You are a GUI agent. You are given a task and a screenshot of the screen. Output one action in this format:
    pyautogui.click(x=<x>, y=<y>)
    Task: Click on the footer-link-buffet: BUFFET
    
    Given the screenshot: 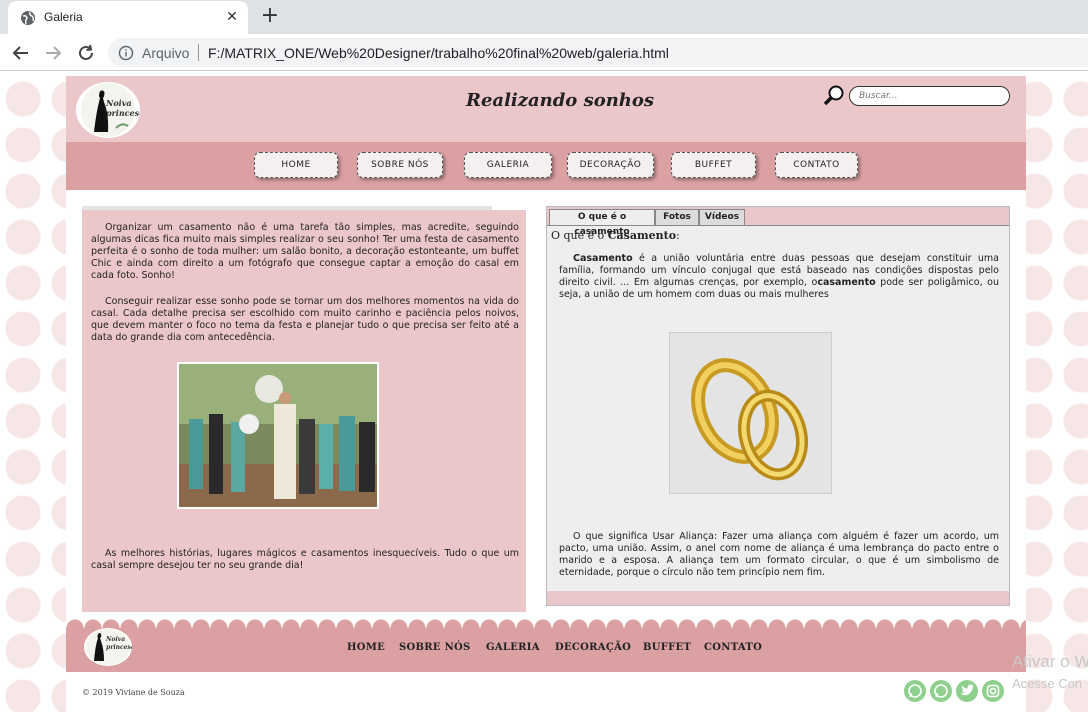 What is the action you would take?
    pyautogui.click(x=667, y=647)
    